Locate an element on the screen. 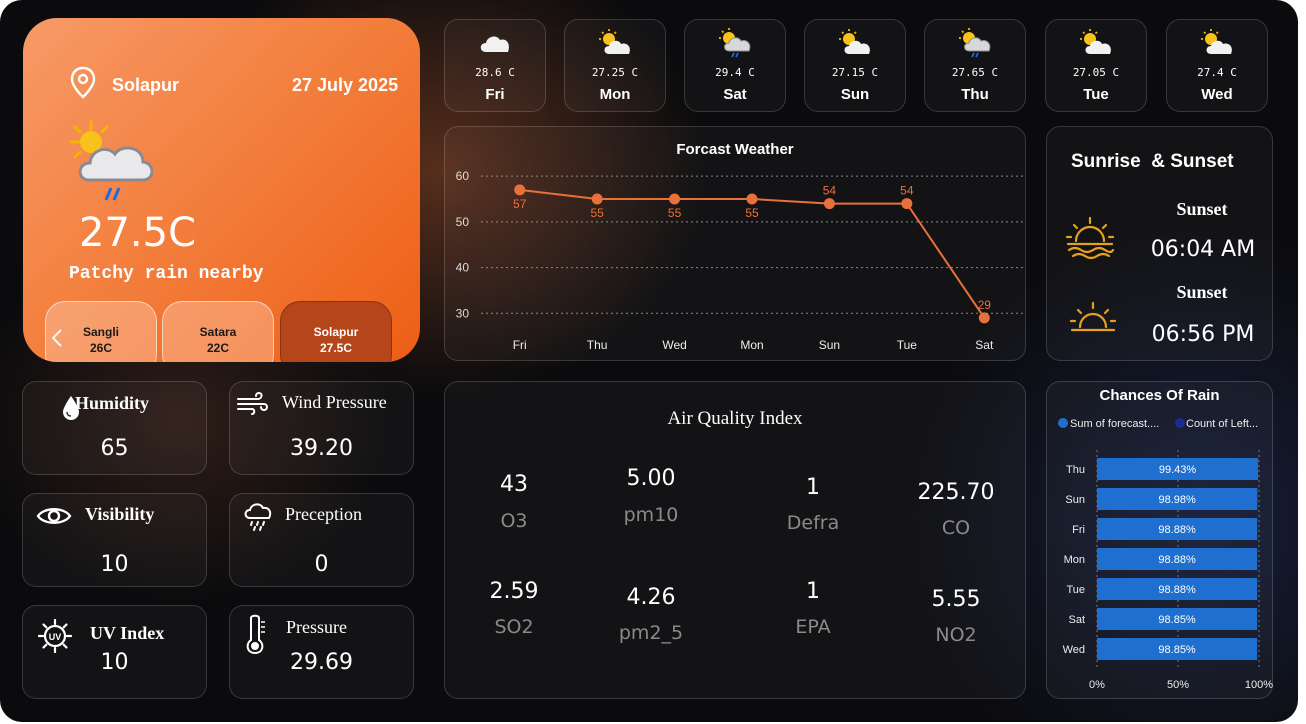 The width and height of the screenshot is (1306, 724). day-name: Wed is located at coordinates (1217, 94).